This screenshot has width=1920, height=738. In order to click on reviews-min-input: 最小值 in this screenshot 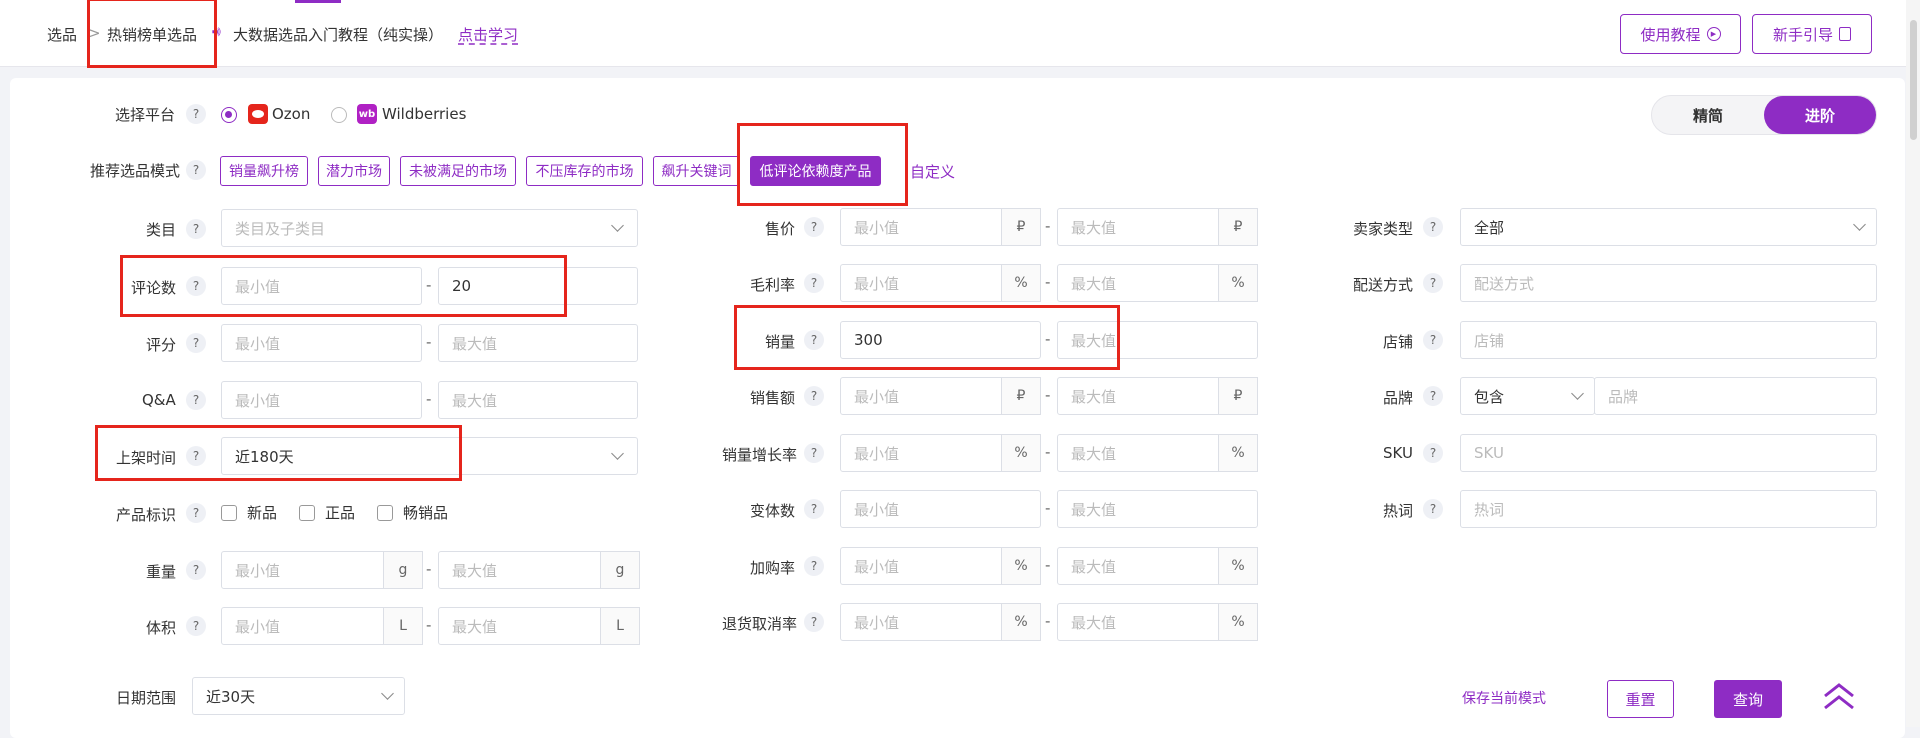, I will do `click(321, 286)`.